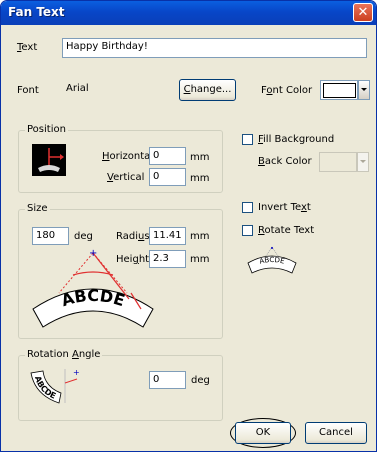 The width and height of the screenshot is (377, 452). What do you see at coordinates (272, 262) in the screenshot?
I see `text-style-preview-icon: ABCDE` at bounding box center [272, 262].